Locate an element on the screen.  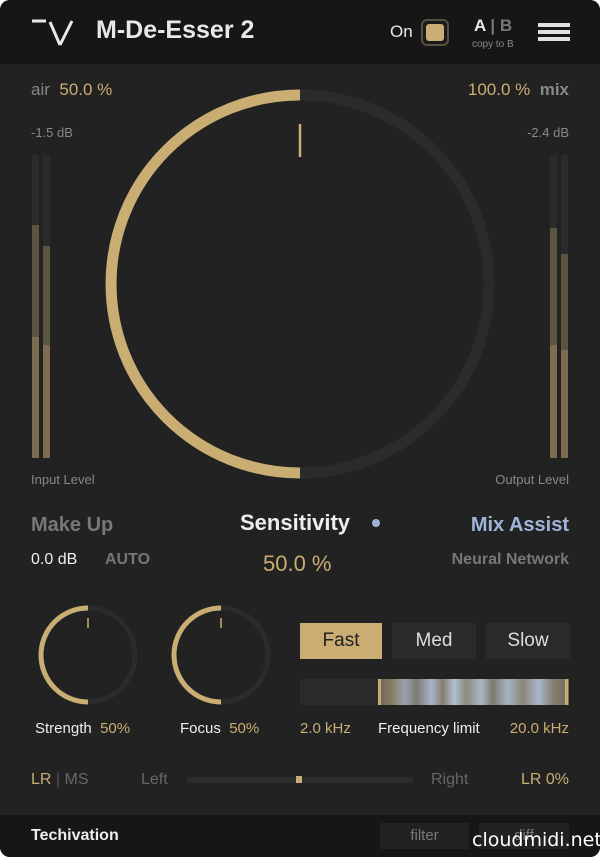
input-meter-left is located at coordinates (35, 306).